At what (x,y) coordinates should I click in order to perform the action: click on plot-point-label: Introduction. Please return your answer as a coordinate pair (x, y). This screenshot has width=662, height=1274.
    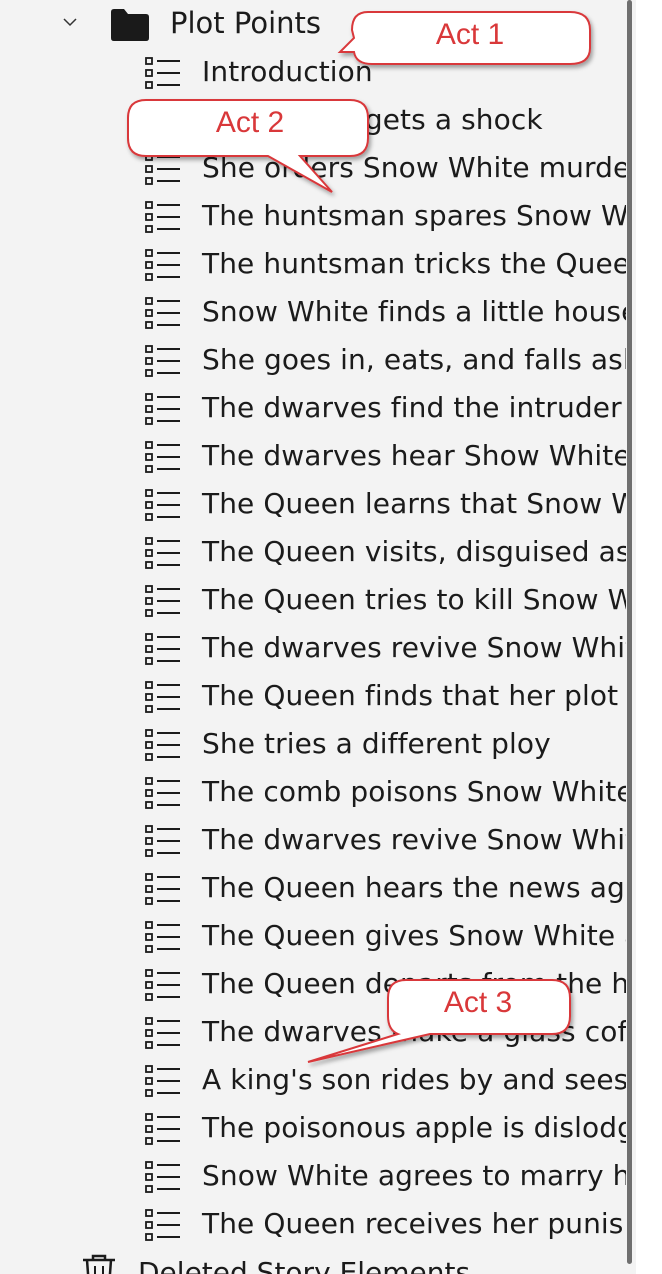
    Looking at the image, I should click on (287, 71).